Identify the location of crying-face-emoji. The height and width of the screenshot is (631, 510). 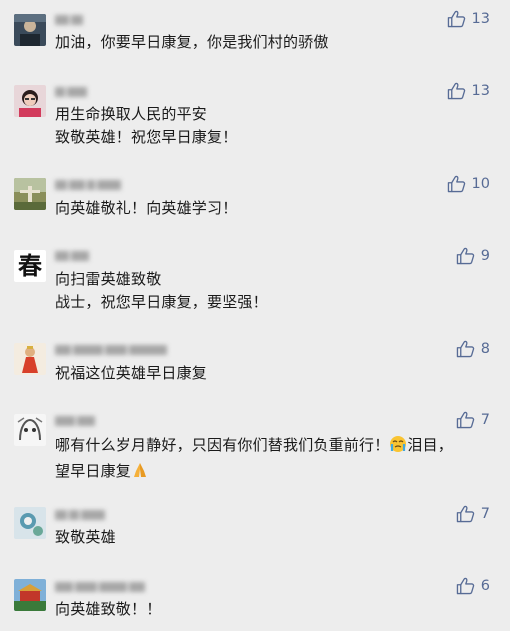
(398, 447).